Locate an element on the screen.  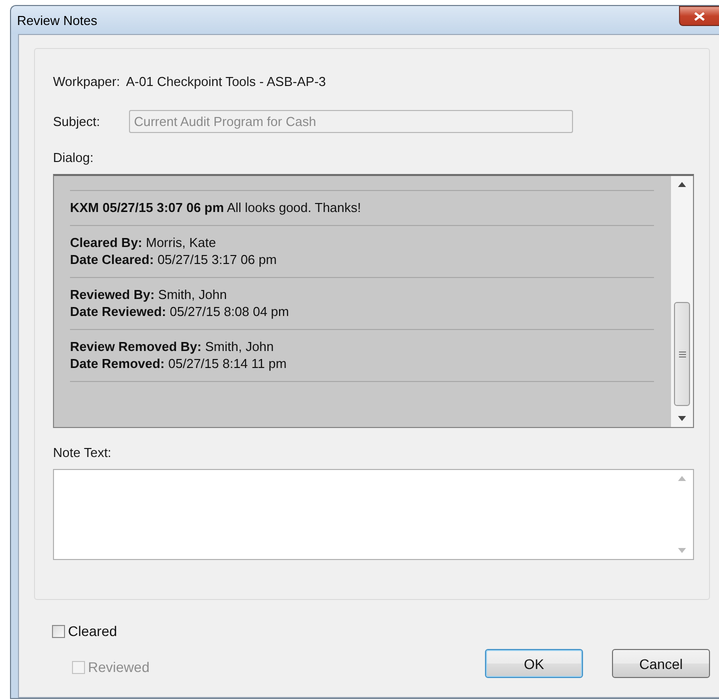
window-title: Review Notes is located at coordinates (57, 20).